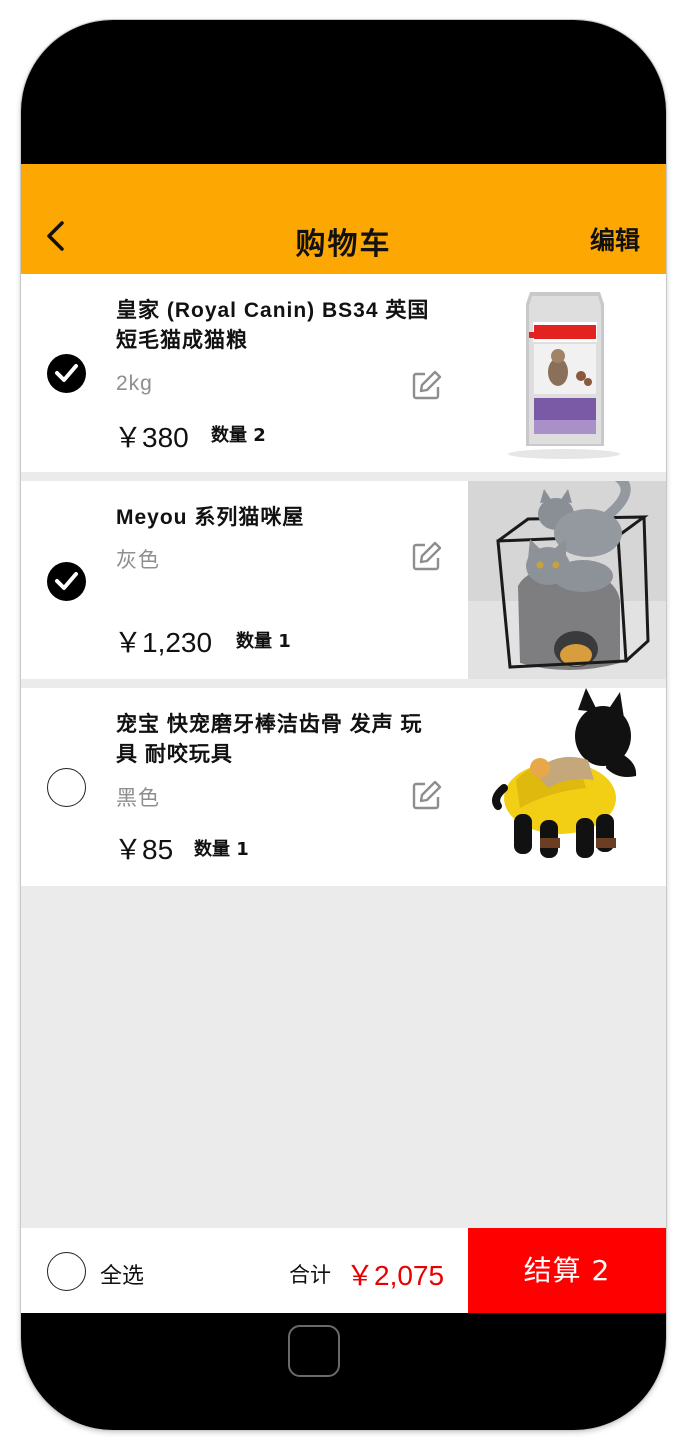 The height and width of the screenshot is (1451, 687). What do you see at coordinates (138, 560) in the screenshot?
I see `item-variant: 灰色` at bounding box center [138, 560].